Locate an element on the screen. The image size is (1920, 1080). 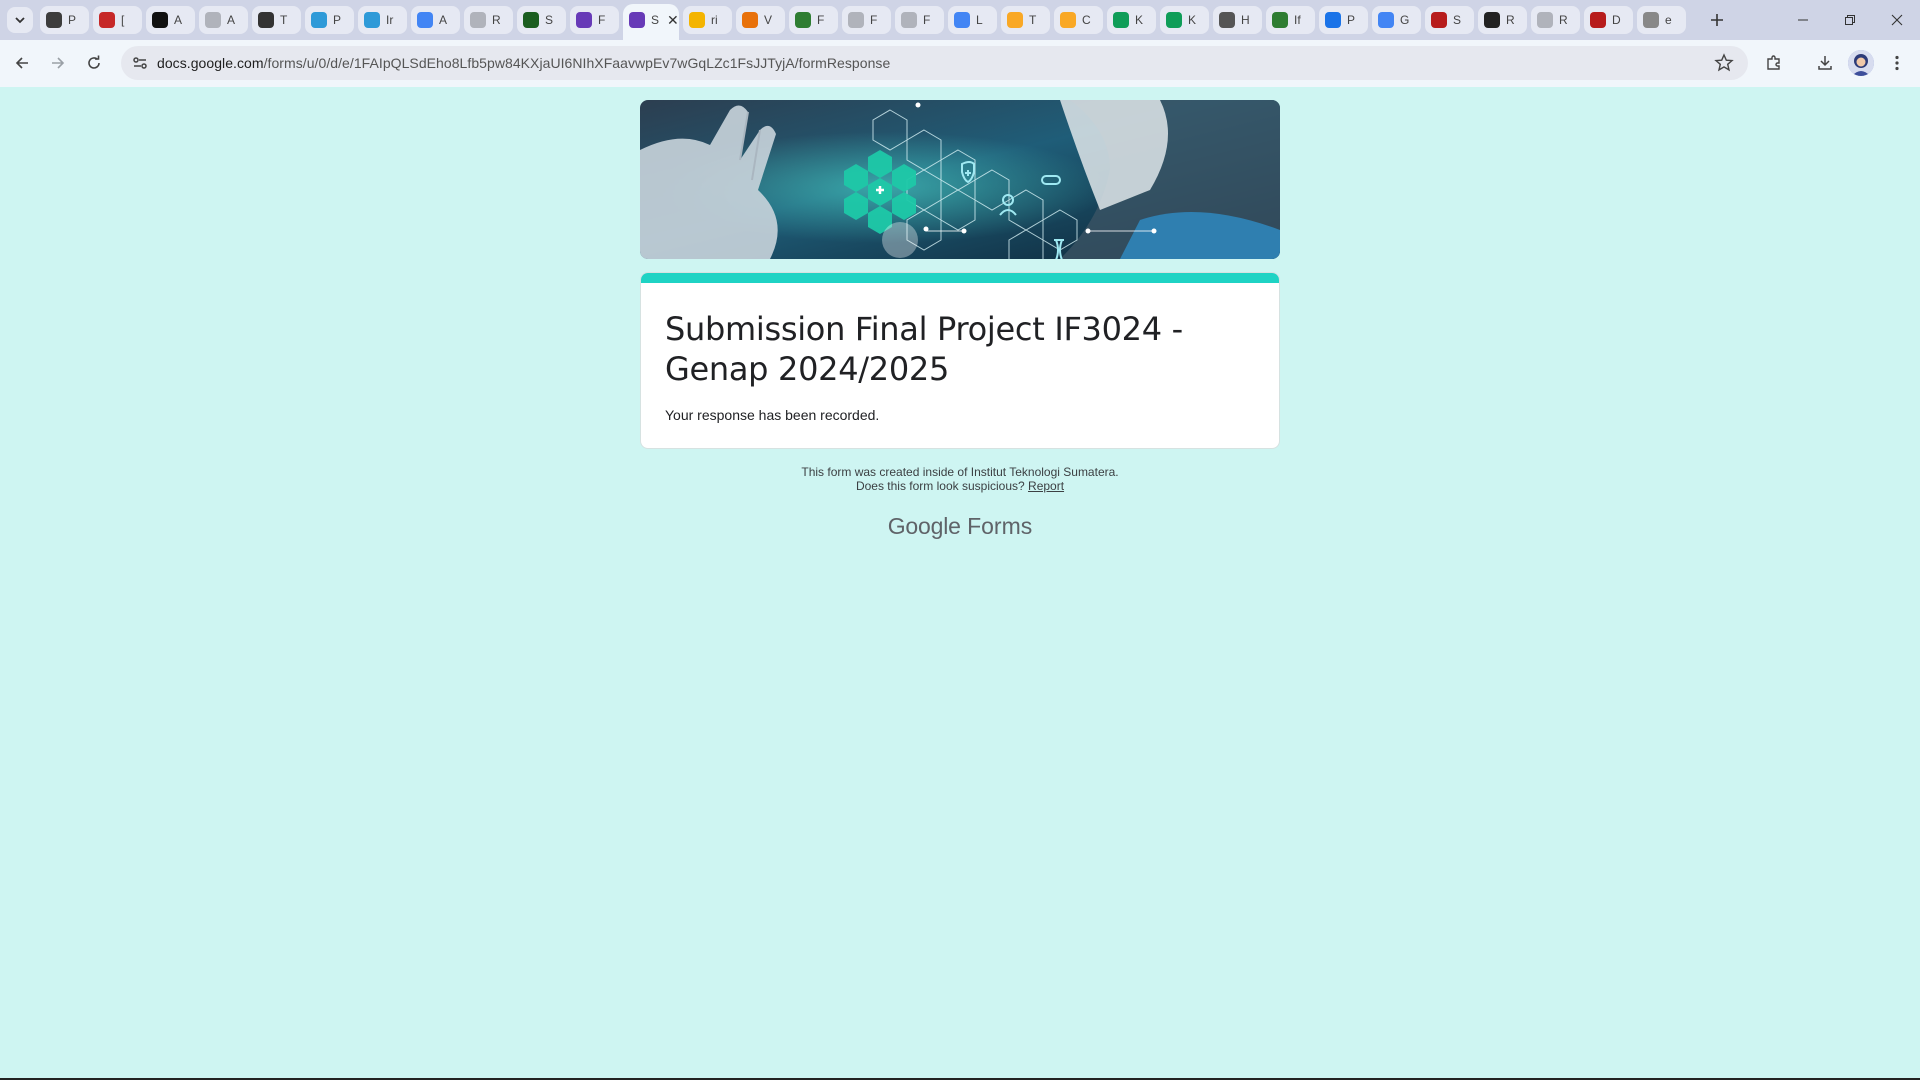
puzzle-icon is located at coordinates (1773, 62).